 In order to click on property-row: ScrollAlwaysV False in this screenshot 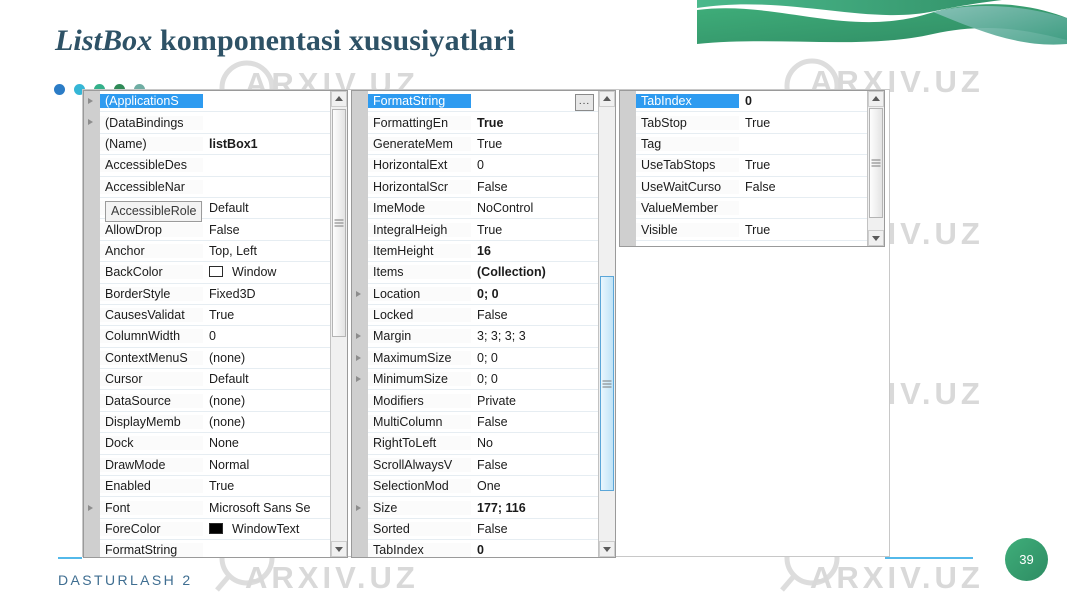, I will do `click(483, 466)`.